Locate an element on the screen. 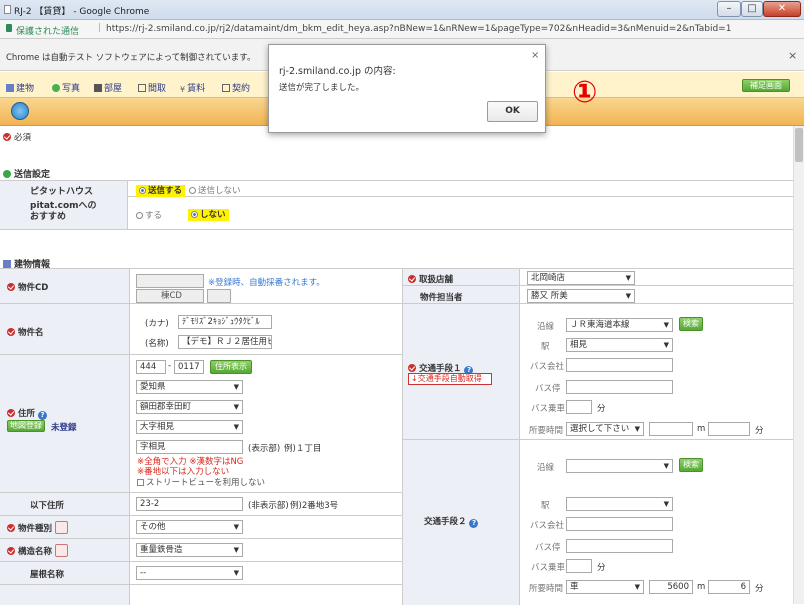 This screenshot has height=605, width=804. name-input: 【デモ】ＲＪ２居住用ビル is located at coordinates (225, 342).